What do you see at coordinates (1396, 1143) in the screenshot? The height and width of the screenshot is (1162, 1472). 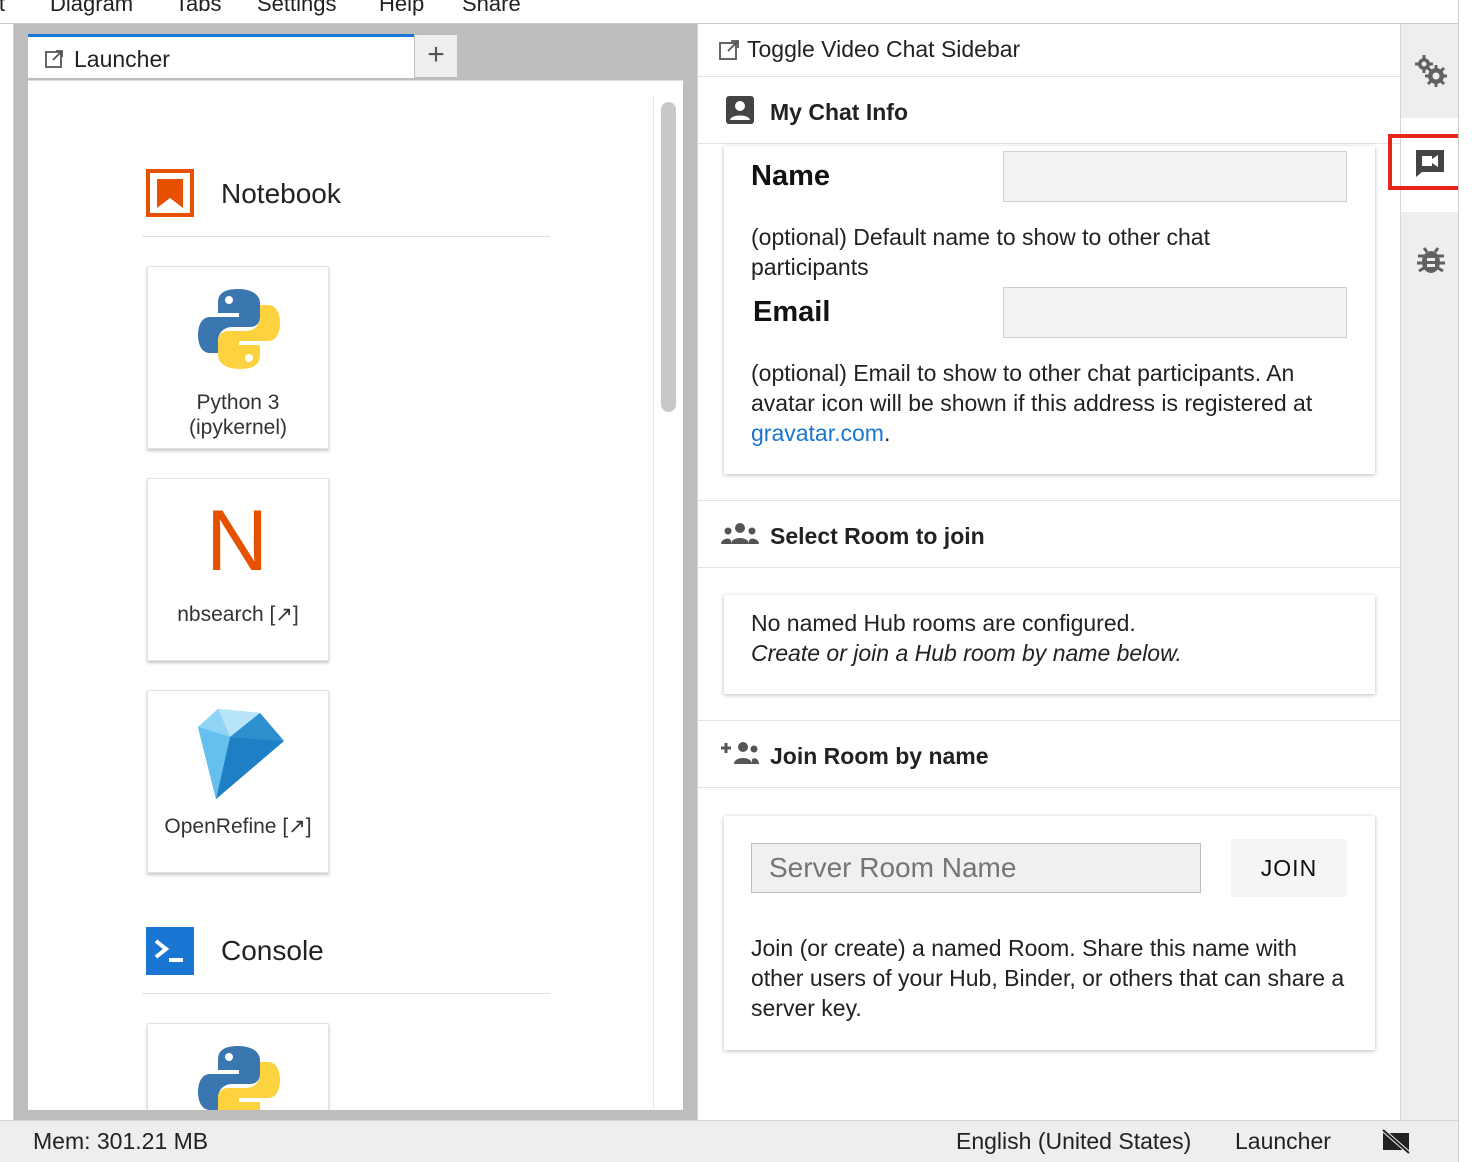 I see `video-off-icon` at bounding box center [1396, 1143].